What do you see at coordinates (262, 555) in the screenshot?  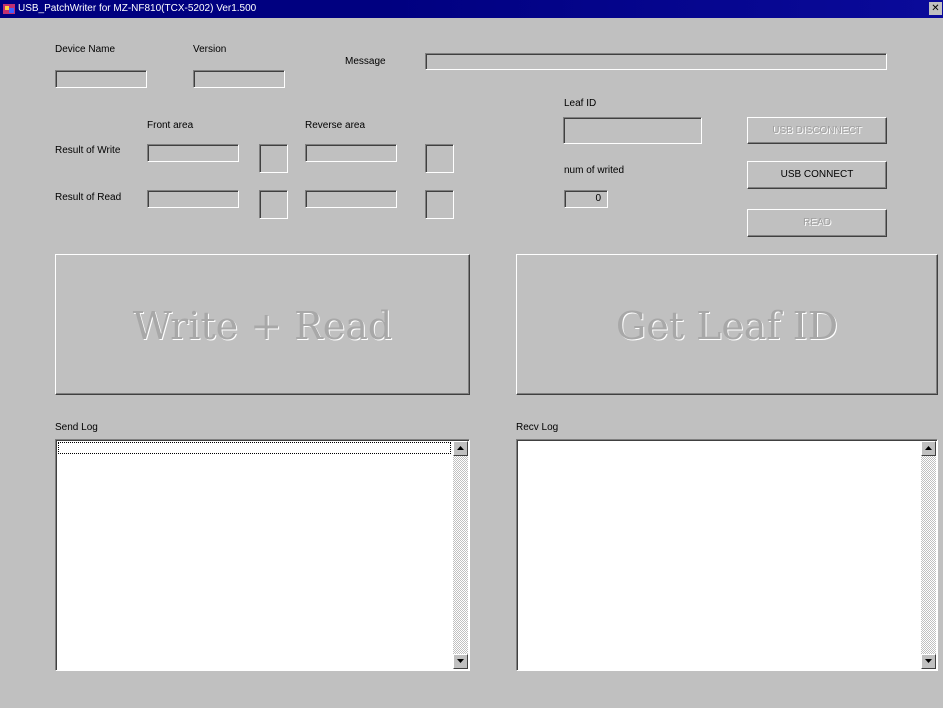 I see `send-log-box` at bounding box center [262, 555].